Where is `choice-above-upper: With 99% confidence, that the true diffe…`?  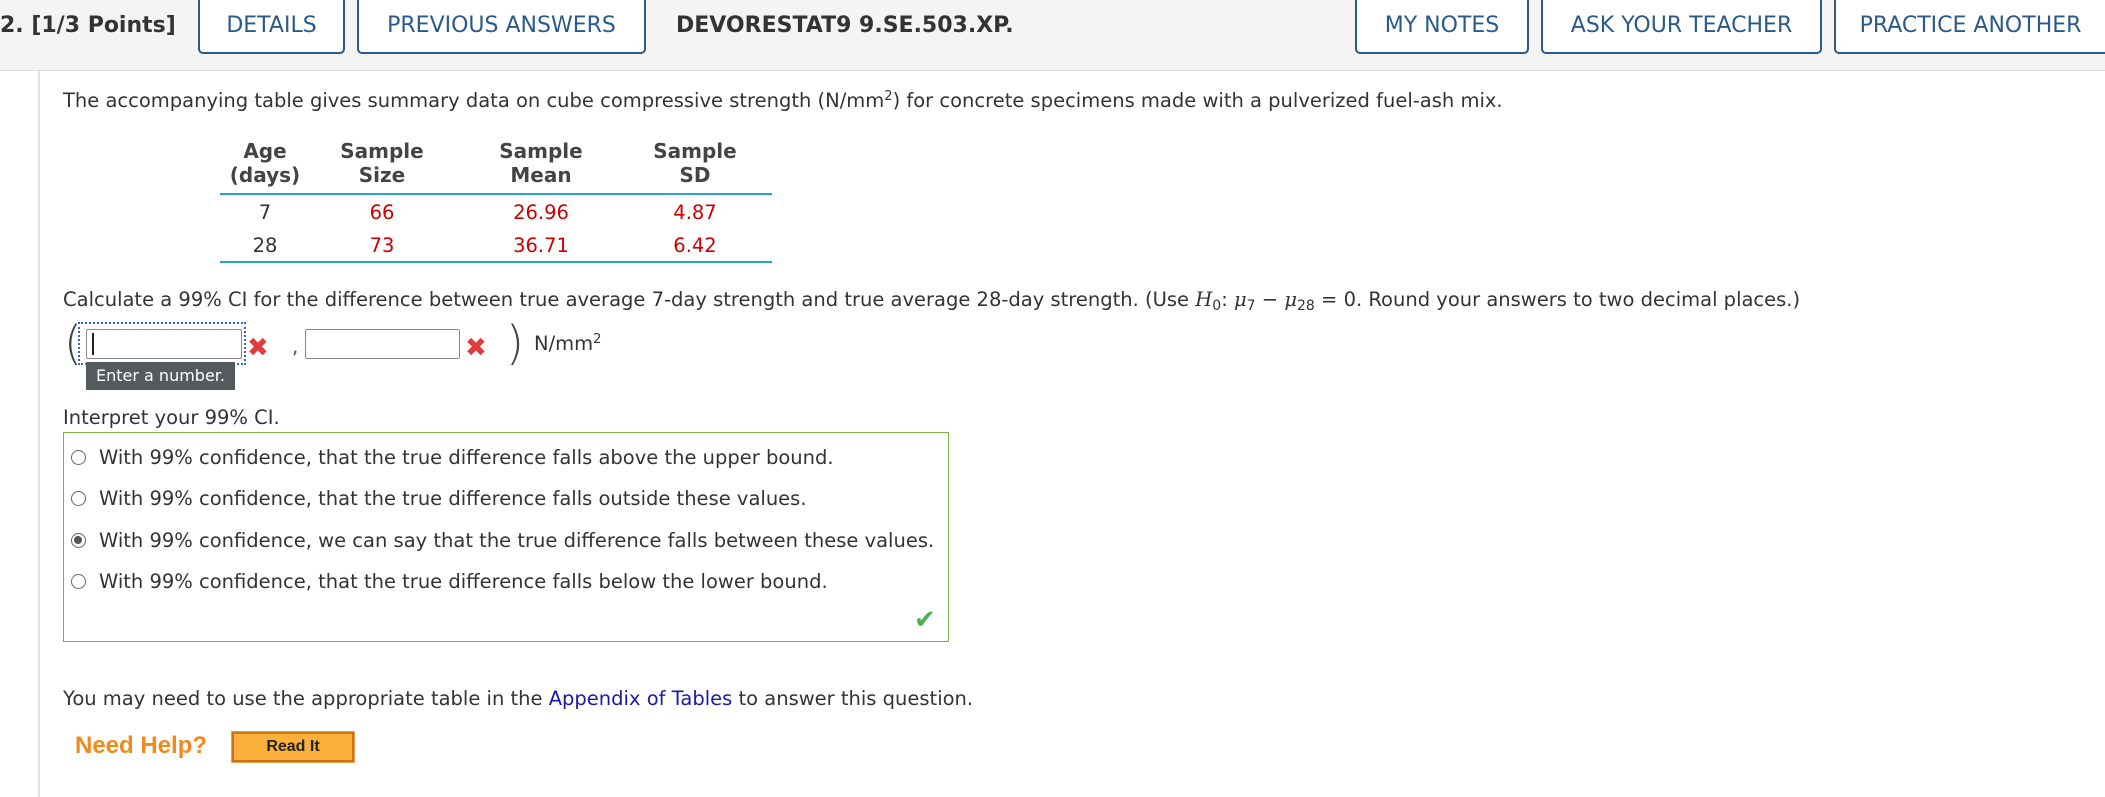 choice-above-upper: With 99% confidence, that the true diffe… is located at coordinates (504, 458).